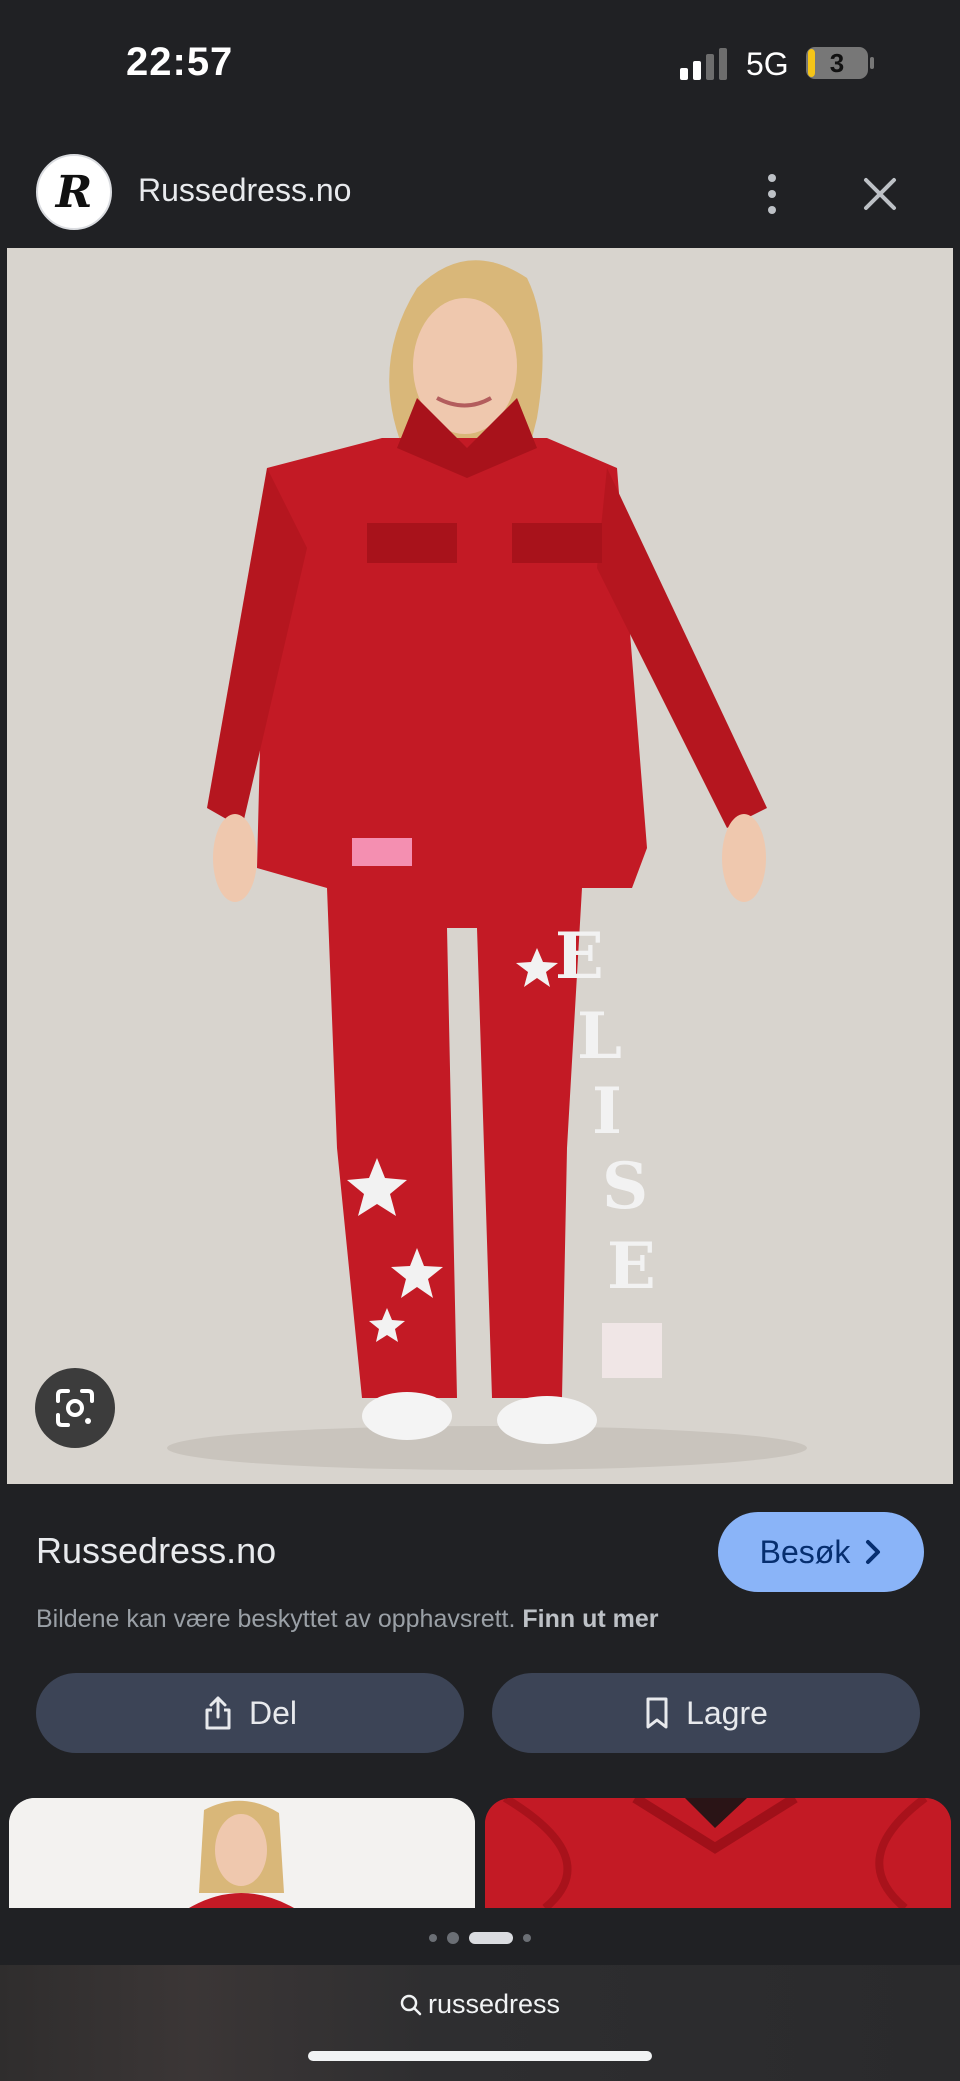 Image resolution: width=960 pixels, height=2081 pixels. Describe the element at coordinates (607, 1111) in the screenshot. I see `svg-text: I` at that location.